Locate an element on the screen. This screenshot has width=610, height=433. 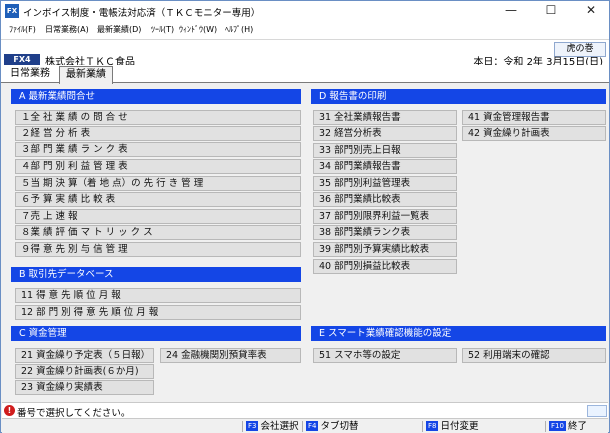
maximize-button: ☐ is located at coordinates (551, 11).